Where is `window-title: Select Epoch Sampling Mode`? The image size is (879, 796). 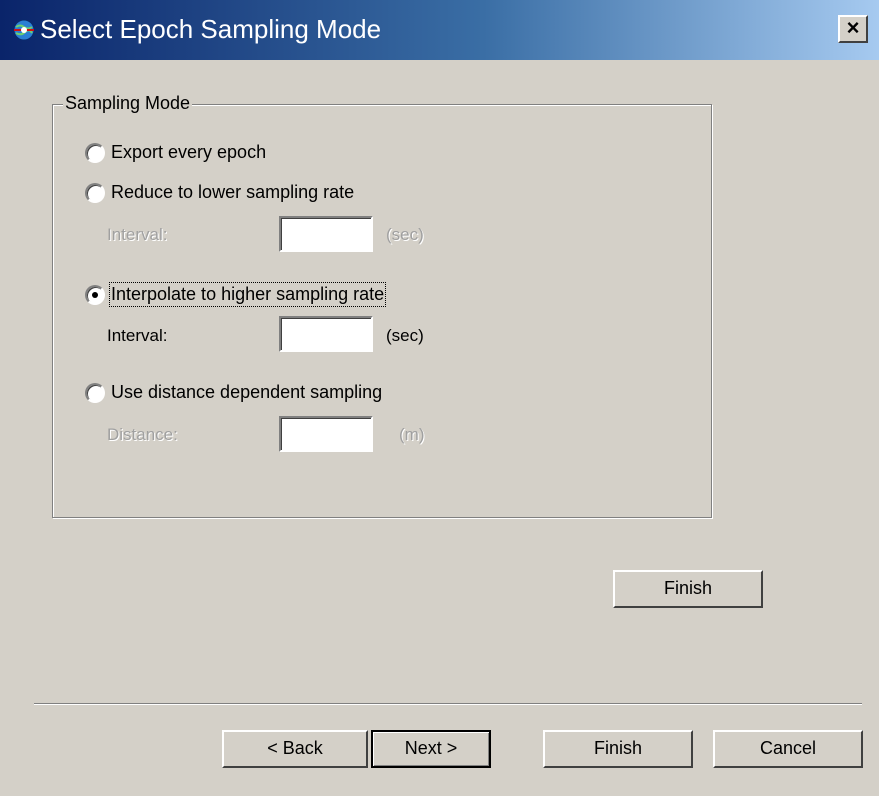
window-title: Select Epoch Sampling Mode is located at coordinates (211, 29).